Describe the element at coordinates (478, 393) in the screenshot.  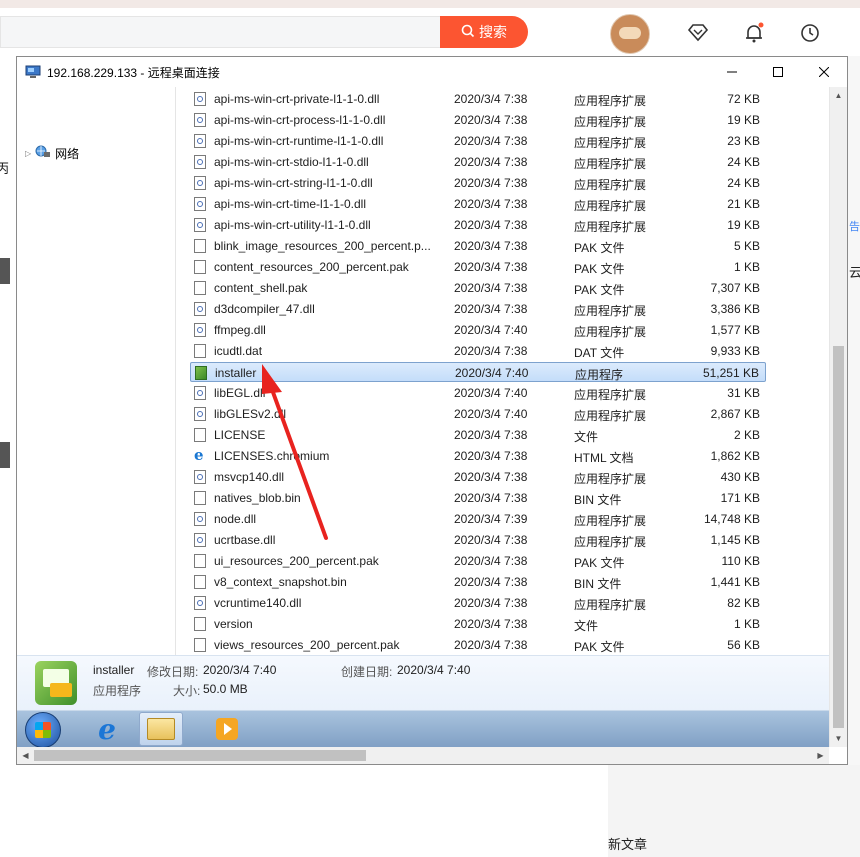
I see `file-row: libEGL.dll 2020/3/4 7:40 应用程序扩展 31 KB` at that location.